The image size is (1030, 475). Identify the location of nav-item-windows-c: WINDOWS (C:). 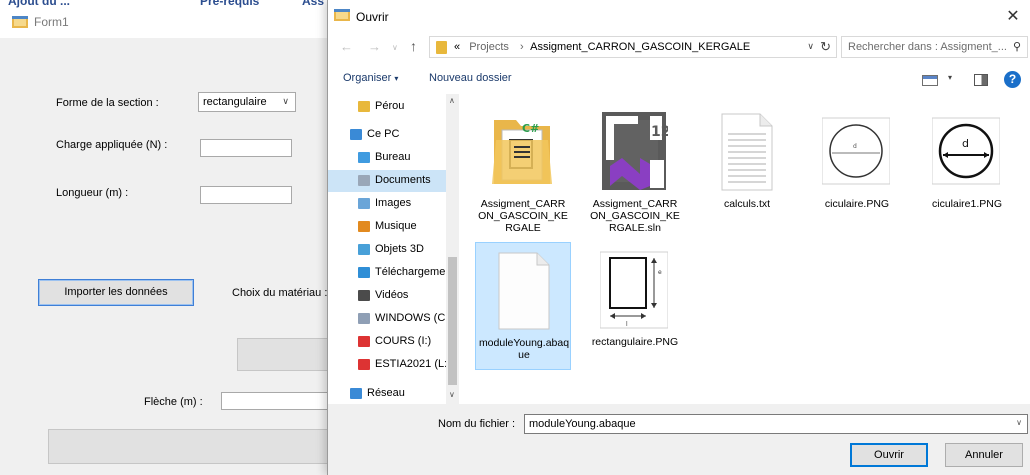
(387, 319).